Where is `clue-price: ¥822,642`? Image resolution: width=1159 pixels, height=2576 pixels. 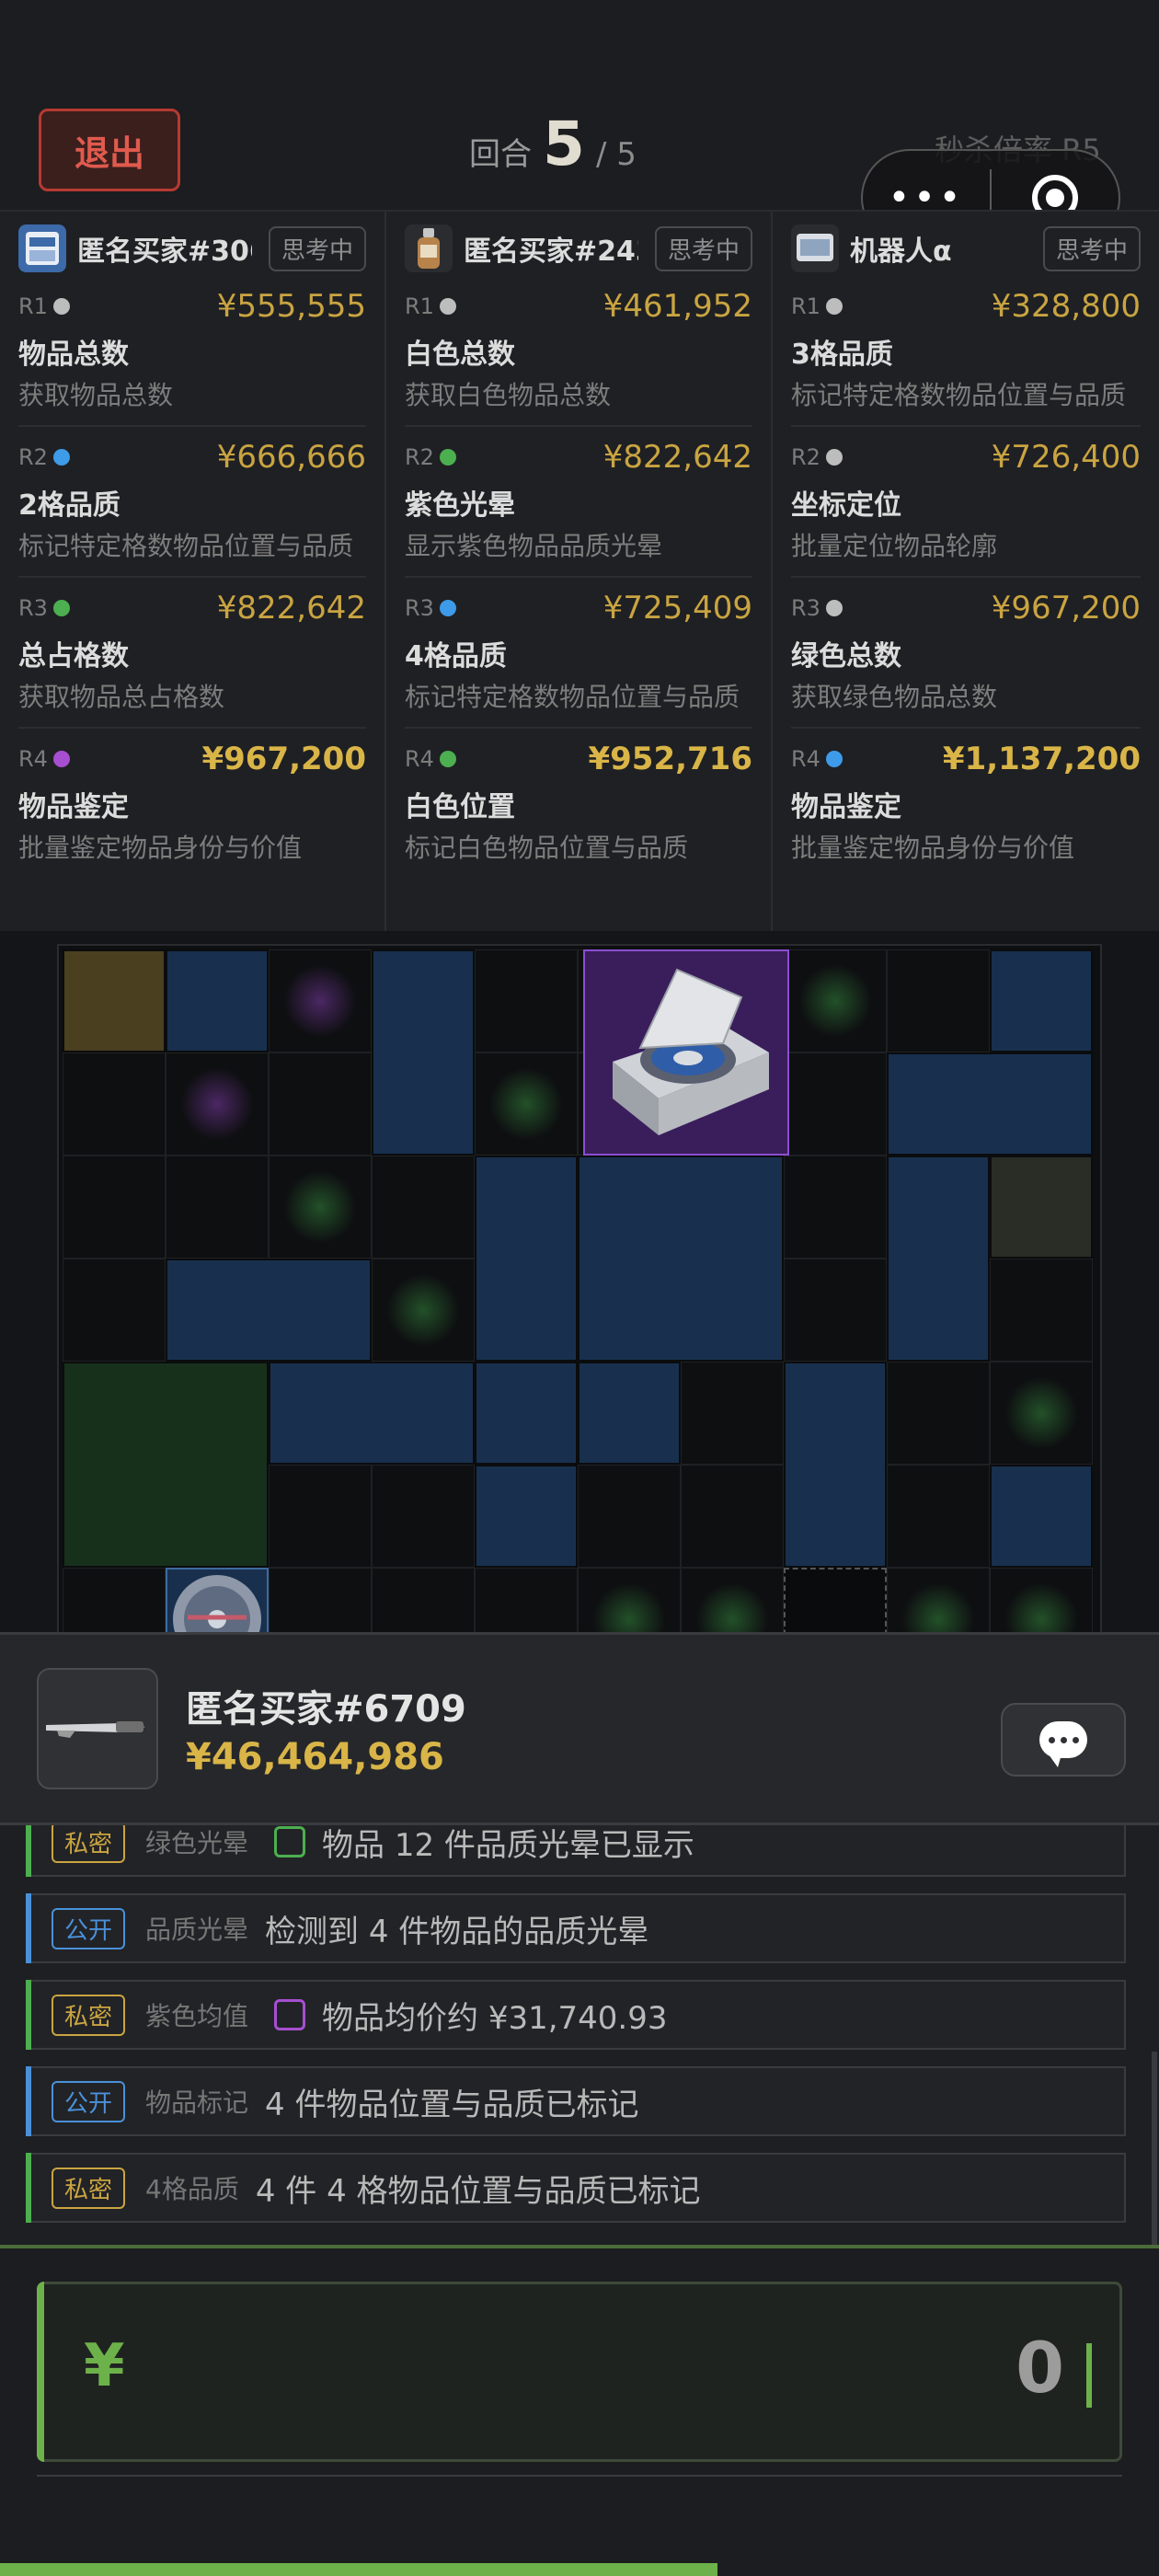
clue-price: ¥822,642 is located at coordinates (291, 608).